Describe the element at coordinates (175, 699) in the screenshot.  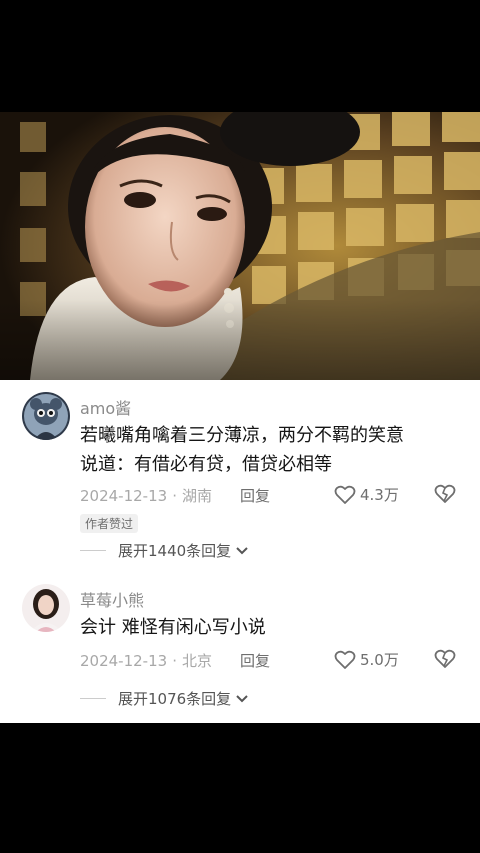
I see `expand-replies-label: 展开1076条回复` at that location.